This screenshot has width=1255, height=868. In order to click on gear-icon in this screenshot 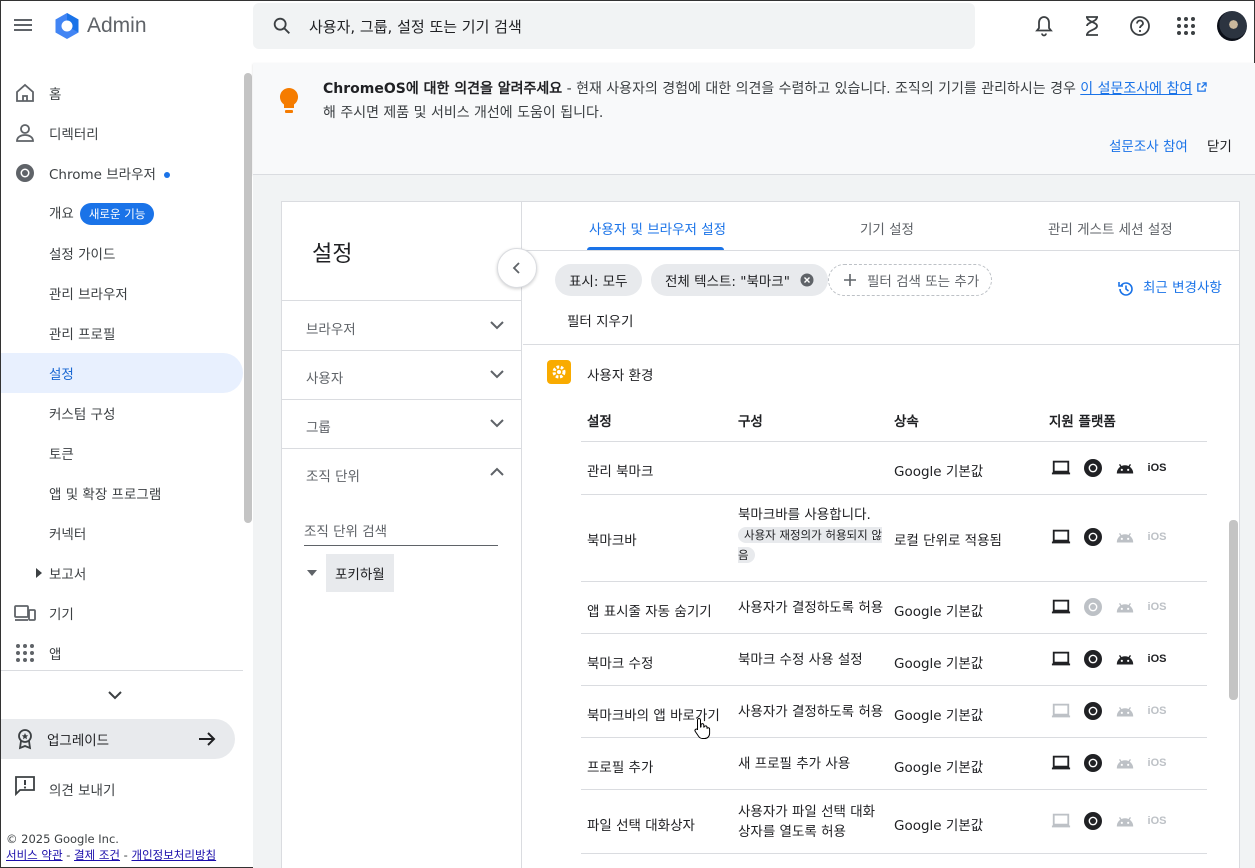, I will do `click(559, 372)`.